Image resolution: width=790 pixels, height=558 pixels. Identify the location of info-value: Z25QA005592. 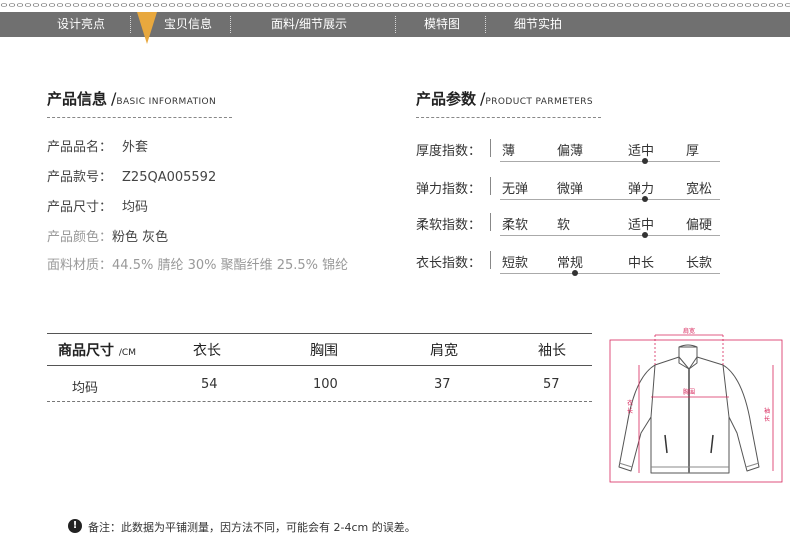
(169, 177).